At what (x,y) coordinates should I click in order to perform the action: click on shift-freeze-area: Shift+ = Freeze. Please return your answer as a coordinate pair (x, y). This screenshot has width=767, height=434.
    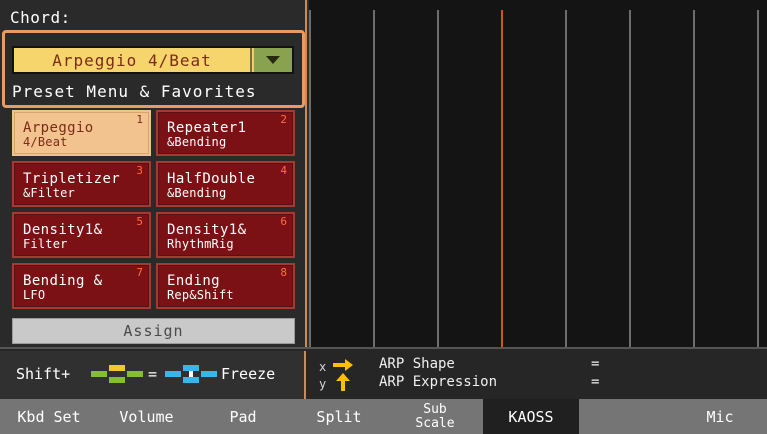
    Looking at the image, I should click on (153, 375).